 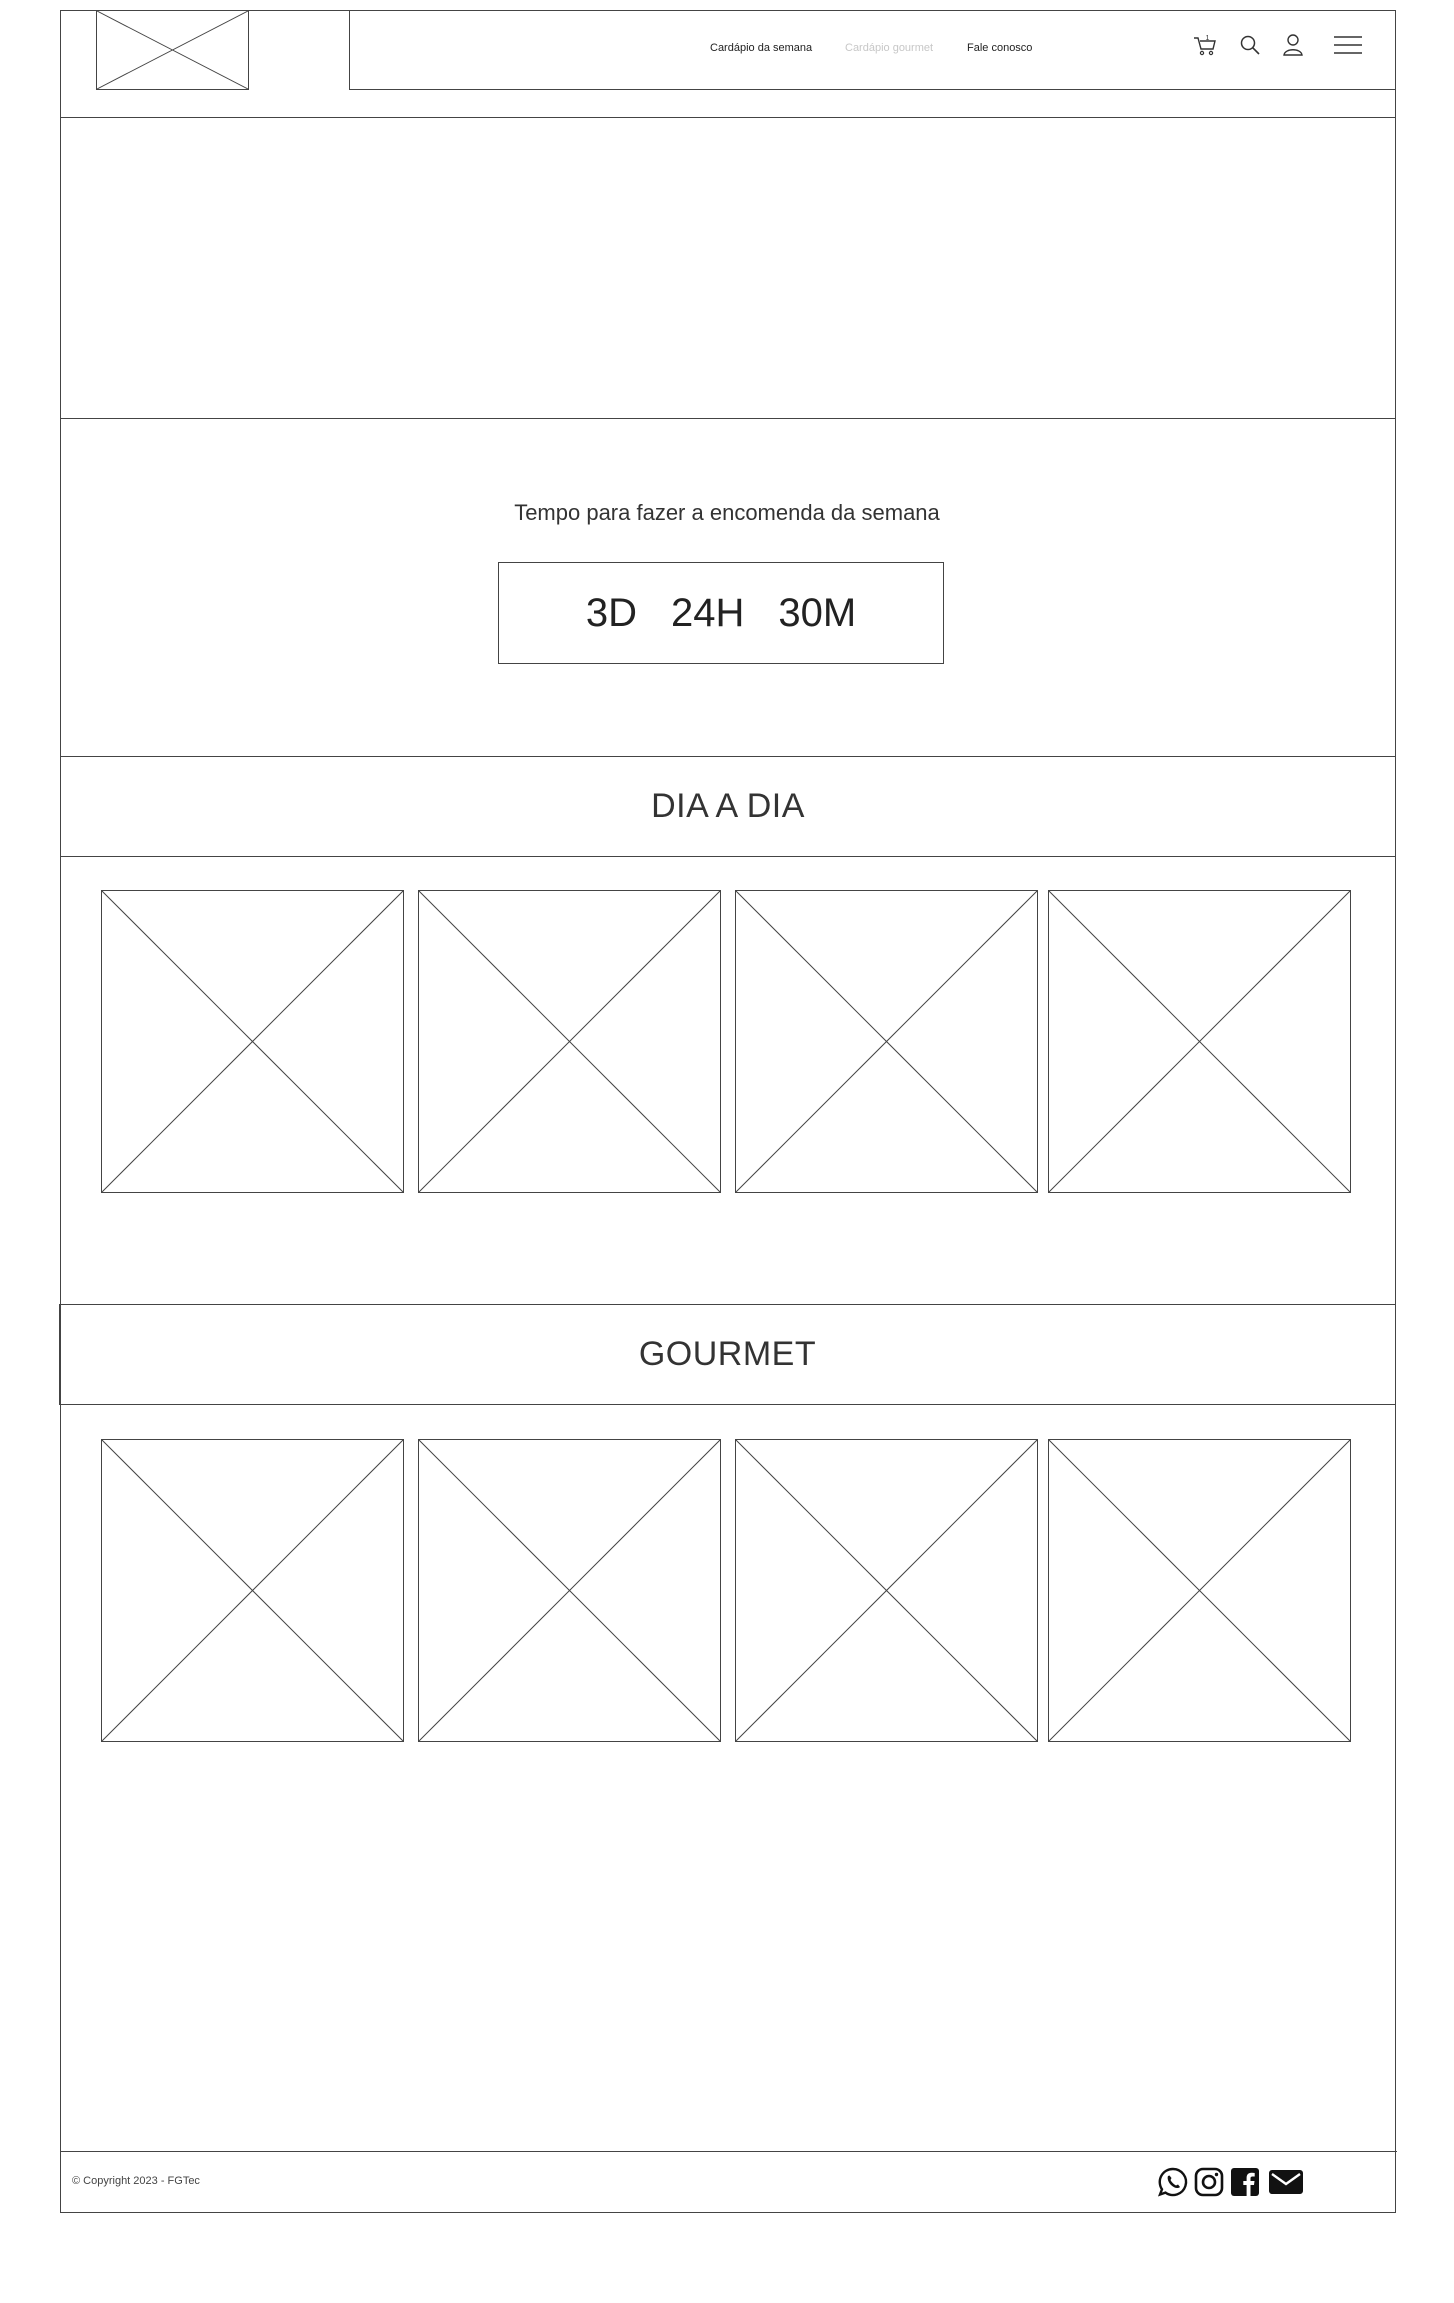 What do you see at coordinates (136, 2181) in the screenshot?
I see `footer-copyright: © Copyright 2023 - FGTec` at bounding box center [136, 2181].